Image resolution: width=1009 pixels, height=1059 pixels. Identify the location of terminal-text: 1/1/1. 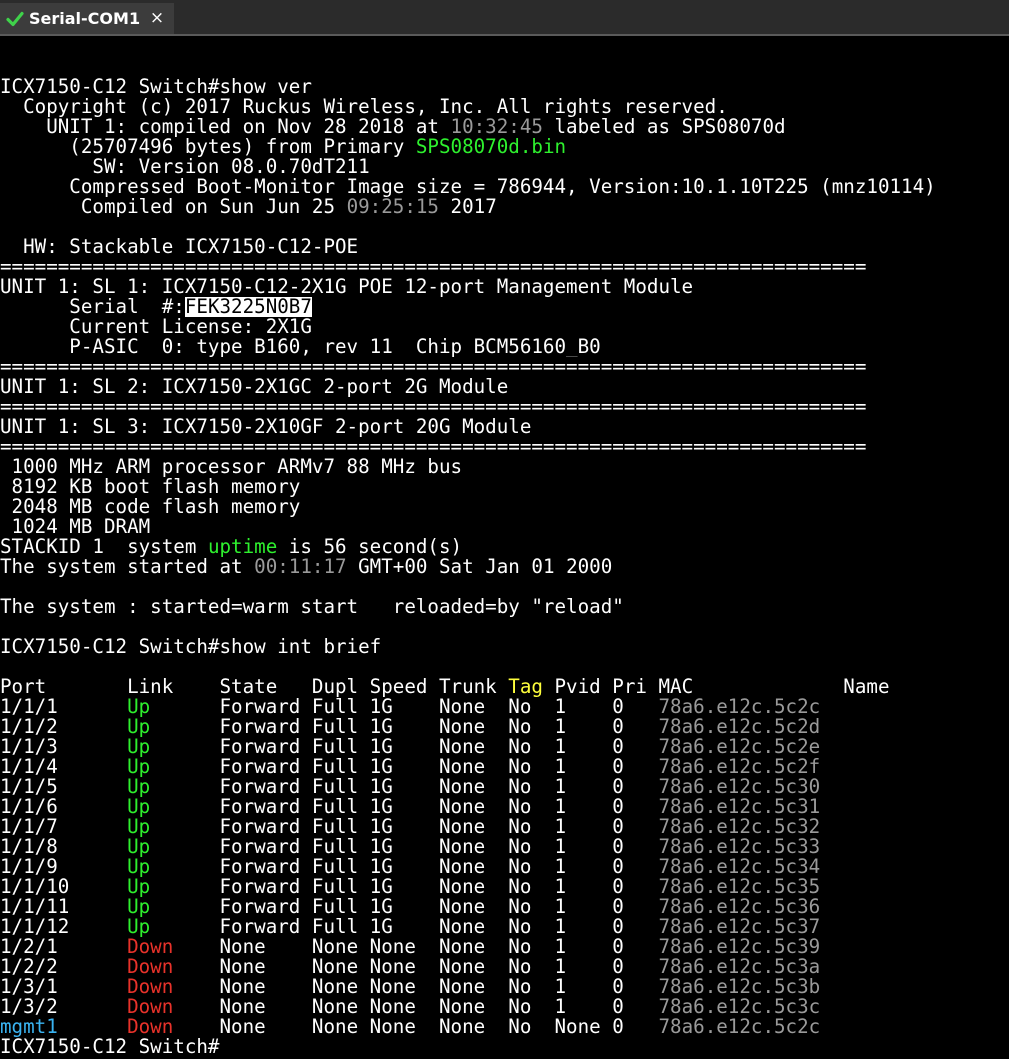
(64, 707).